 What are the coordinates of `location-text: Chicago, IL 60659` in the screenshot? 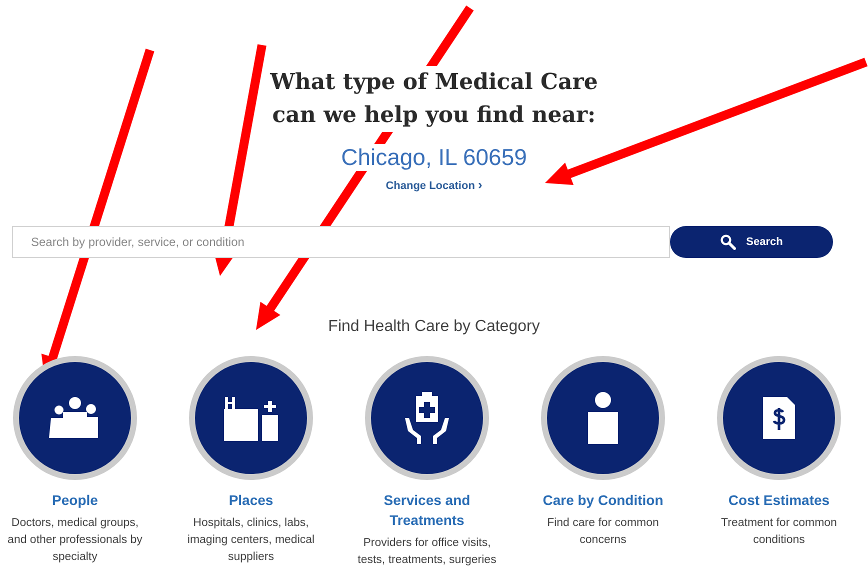 It's located at (434, 157).